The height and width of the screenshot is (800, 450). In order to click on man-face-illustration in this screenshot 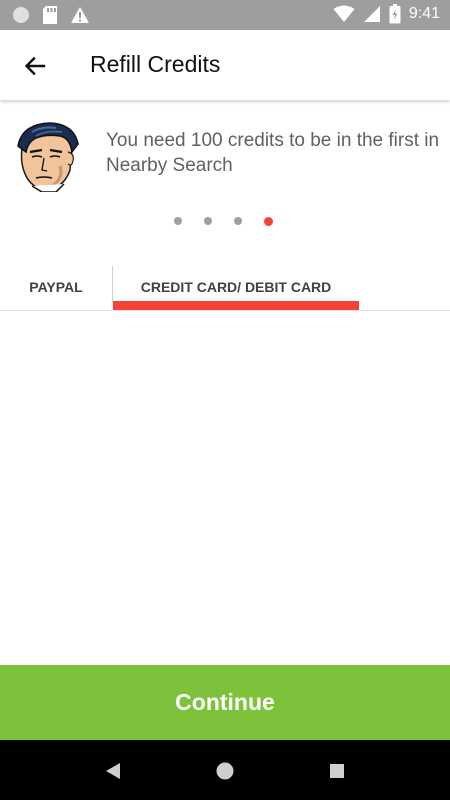, I will do `click(48, 157)`.